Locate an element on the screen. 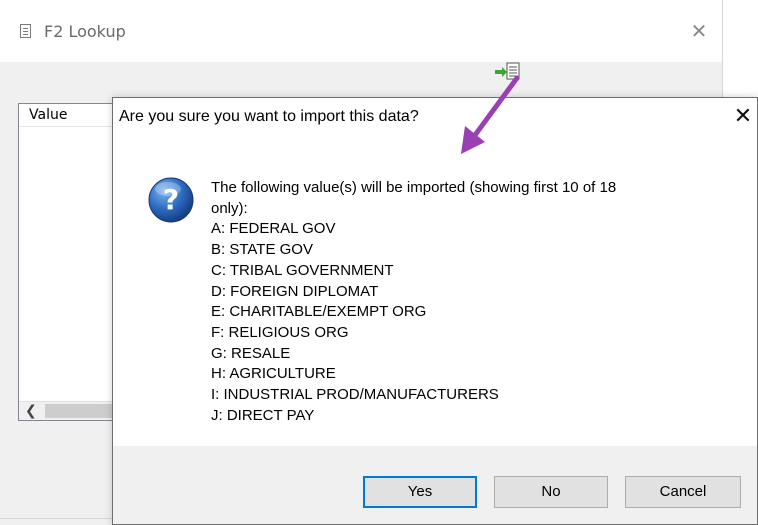  message-line: D: FOREIGN DIPLOMAT is located at coordinates (295, 291).